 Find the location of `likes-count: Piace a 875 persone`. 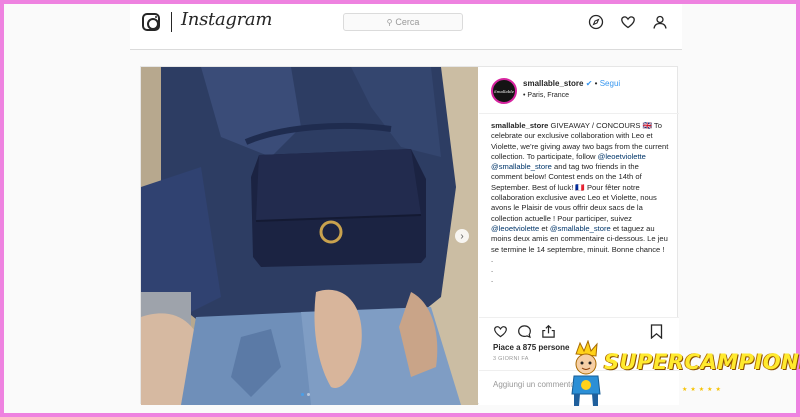

likes-count: Piace a 875 persone is located at coordinates (531, 347).